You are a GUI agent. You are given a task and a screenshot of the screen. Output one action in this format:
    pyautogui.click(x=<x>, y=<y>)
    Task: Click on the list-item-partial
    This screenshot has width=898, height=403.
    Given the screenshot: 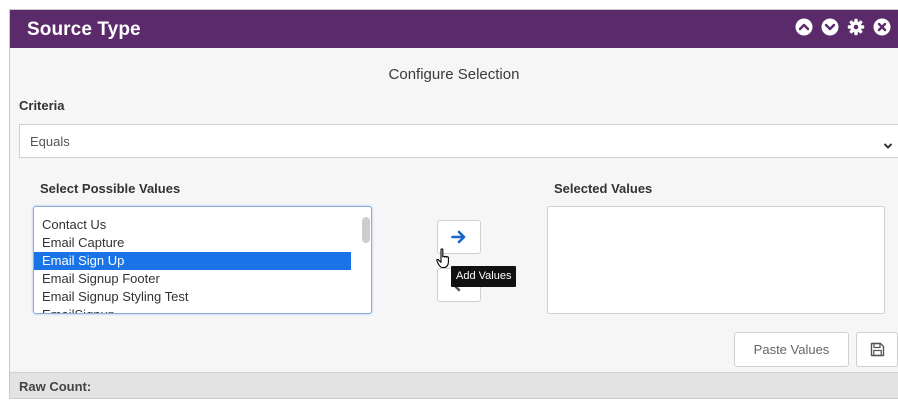 What is the action you would take?
    pyautogui.click(x=195, y=211)
    